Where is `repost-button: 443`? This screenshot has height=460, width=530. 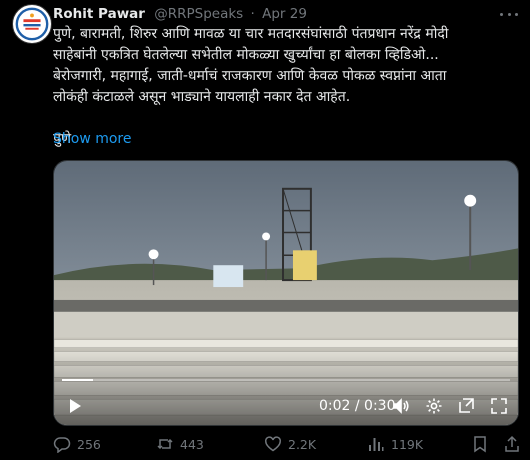 repost-button: 443 is located at coordinates (180, 444).